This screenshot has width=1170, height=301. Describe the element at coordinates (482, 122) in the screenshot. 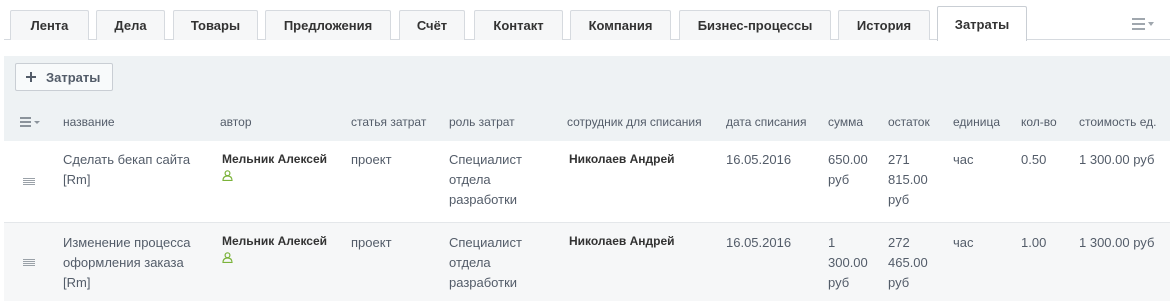

I see `column-header-expense-role: роль затрат` at that location.